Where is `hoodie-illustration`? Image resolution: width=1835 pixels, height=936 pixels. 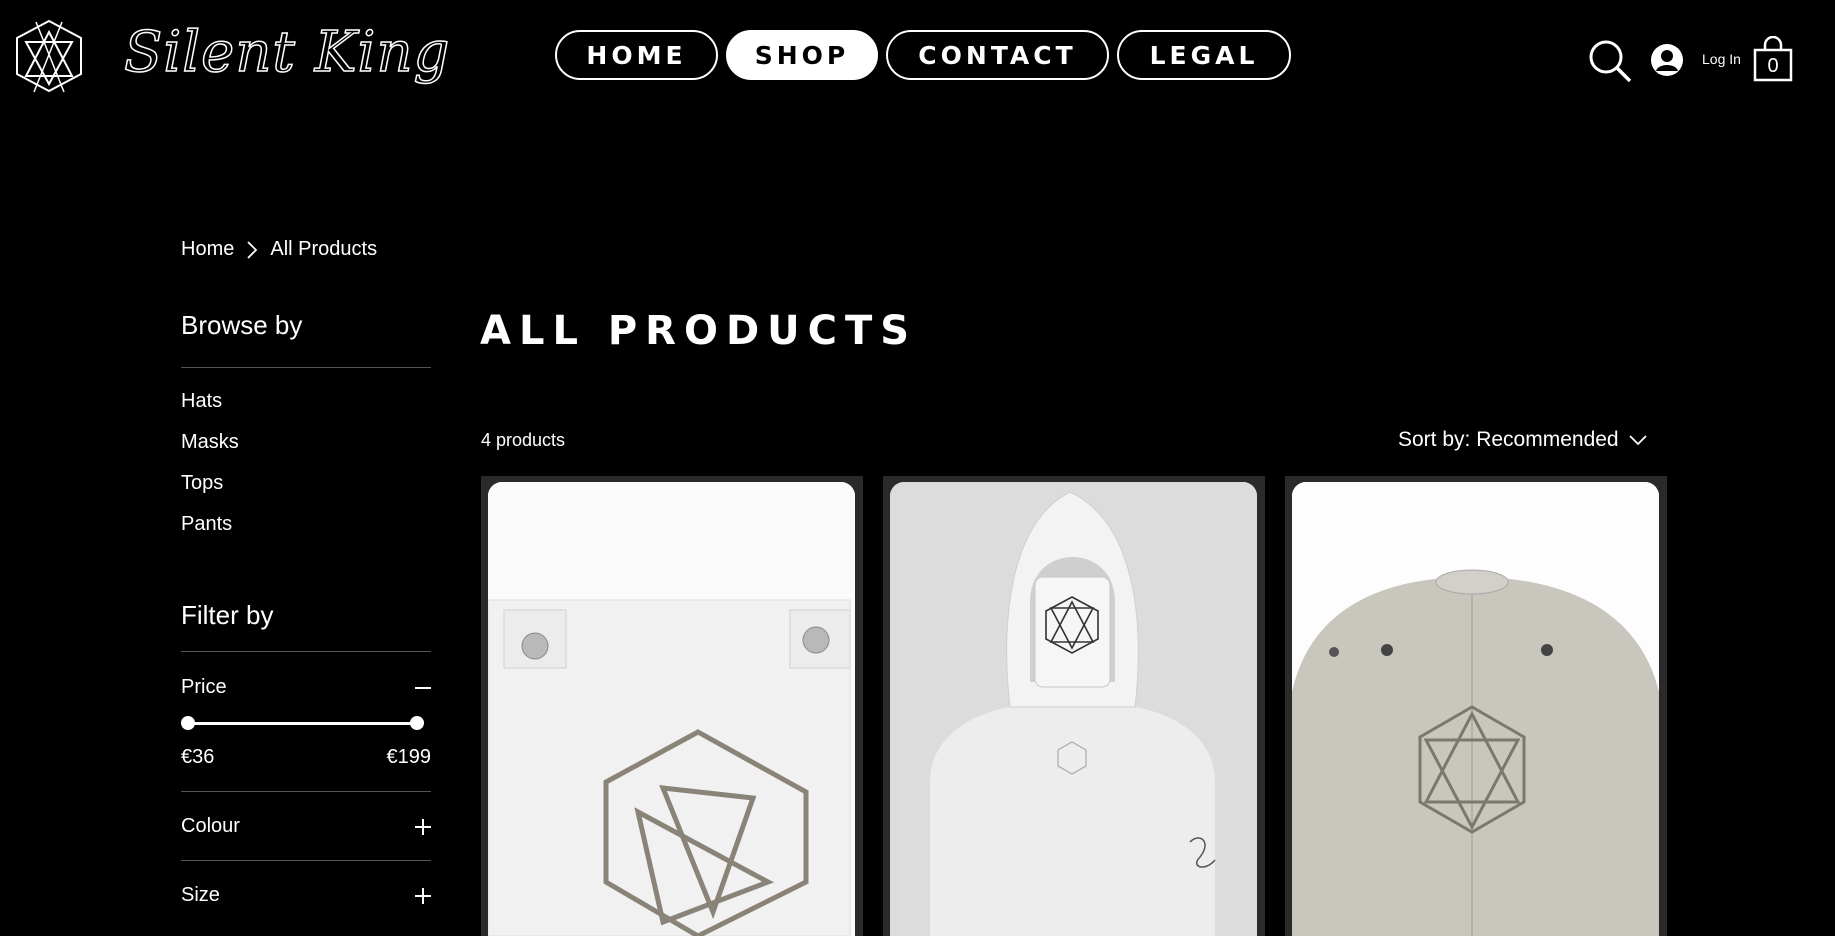 hoodie-illustration is located at coordinates (1073, 709).